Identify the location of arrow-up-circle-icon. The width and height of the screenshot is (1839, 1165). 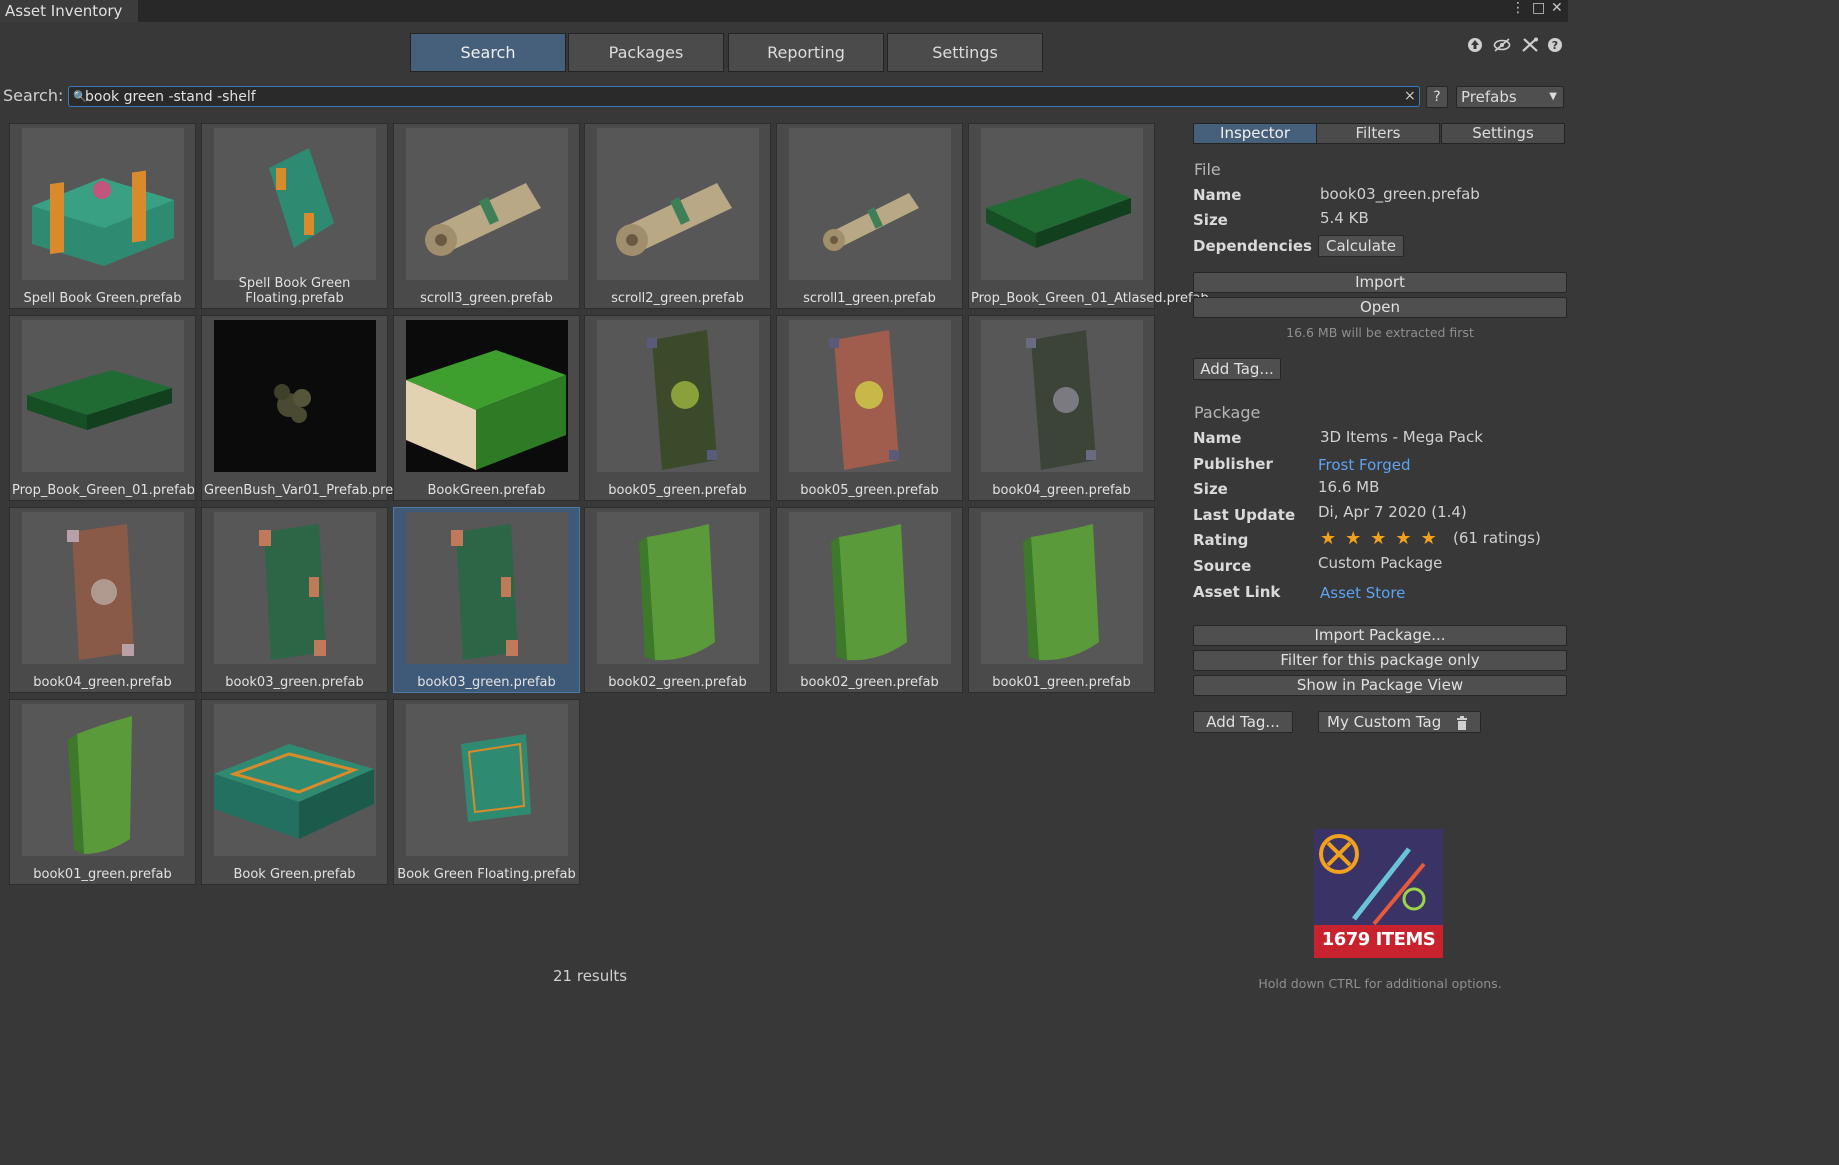
(1475, 45).